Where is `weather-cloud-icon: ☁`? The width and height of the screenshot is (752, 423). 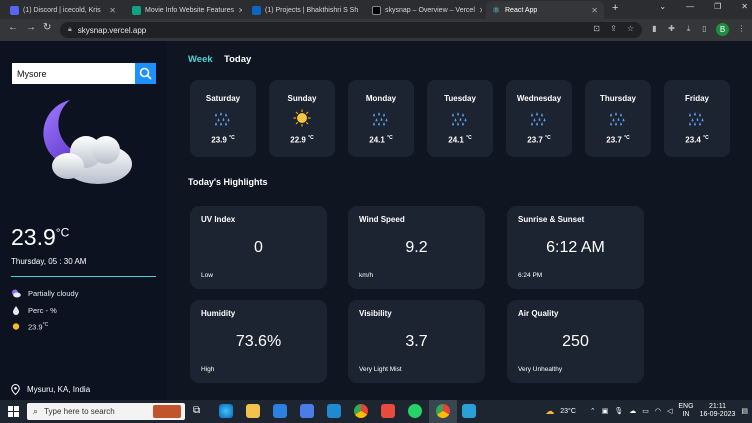
weather-cloud-icon: ☁ is located at coordinates (549, 411).